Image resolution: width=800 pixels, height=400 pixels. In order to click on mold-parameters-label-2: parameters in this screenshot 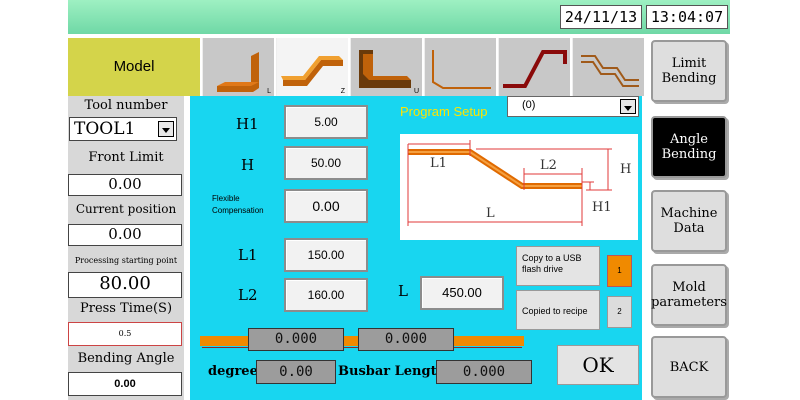, I will do `click(689, 302)`.